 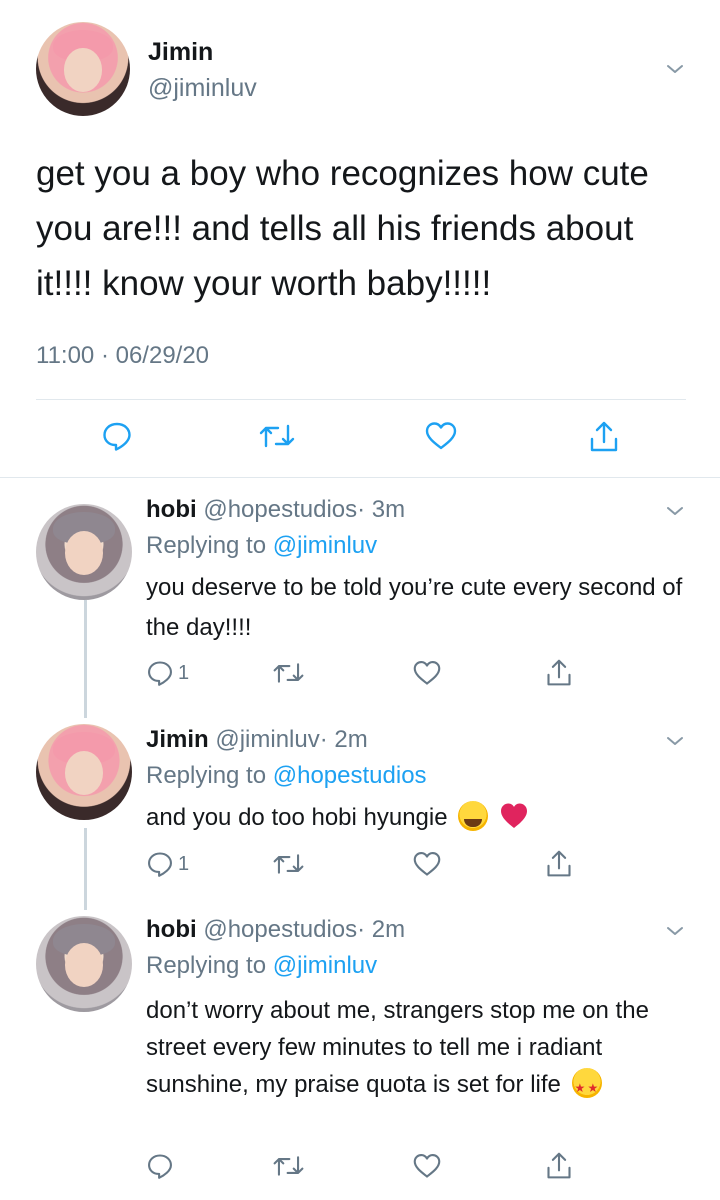 I want to click on reply-time: · 3m, so click(x=381, y=509).